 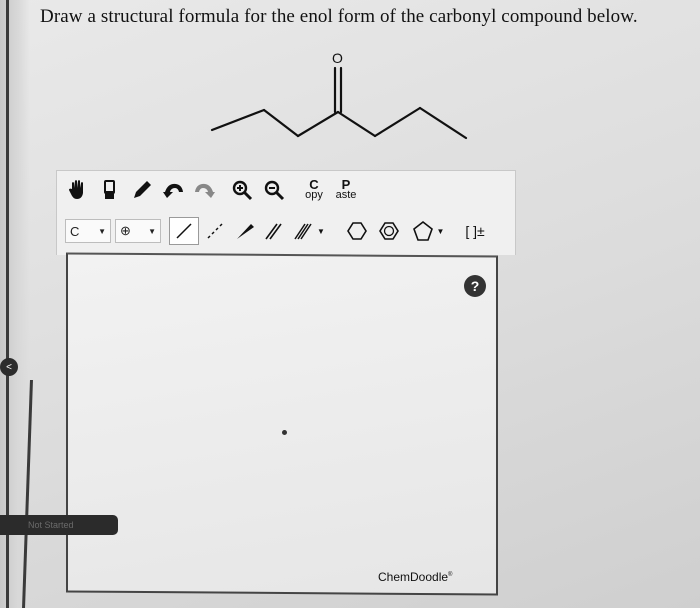 I want to click on status-side-label: Not Started, so click(x=51, y=525).